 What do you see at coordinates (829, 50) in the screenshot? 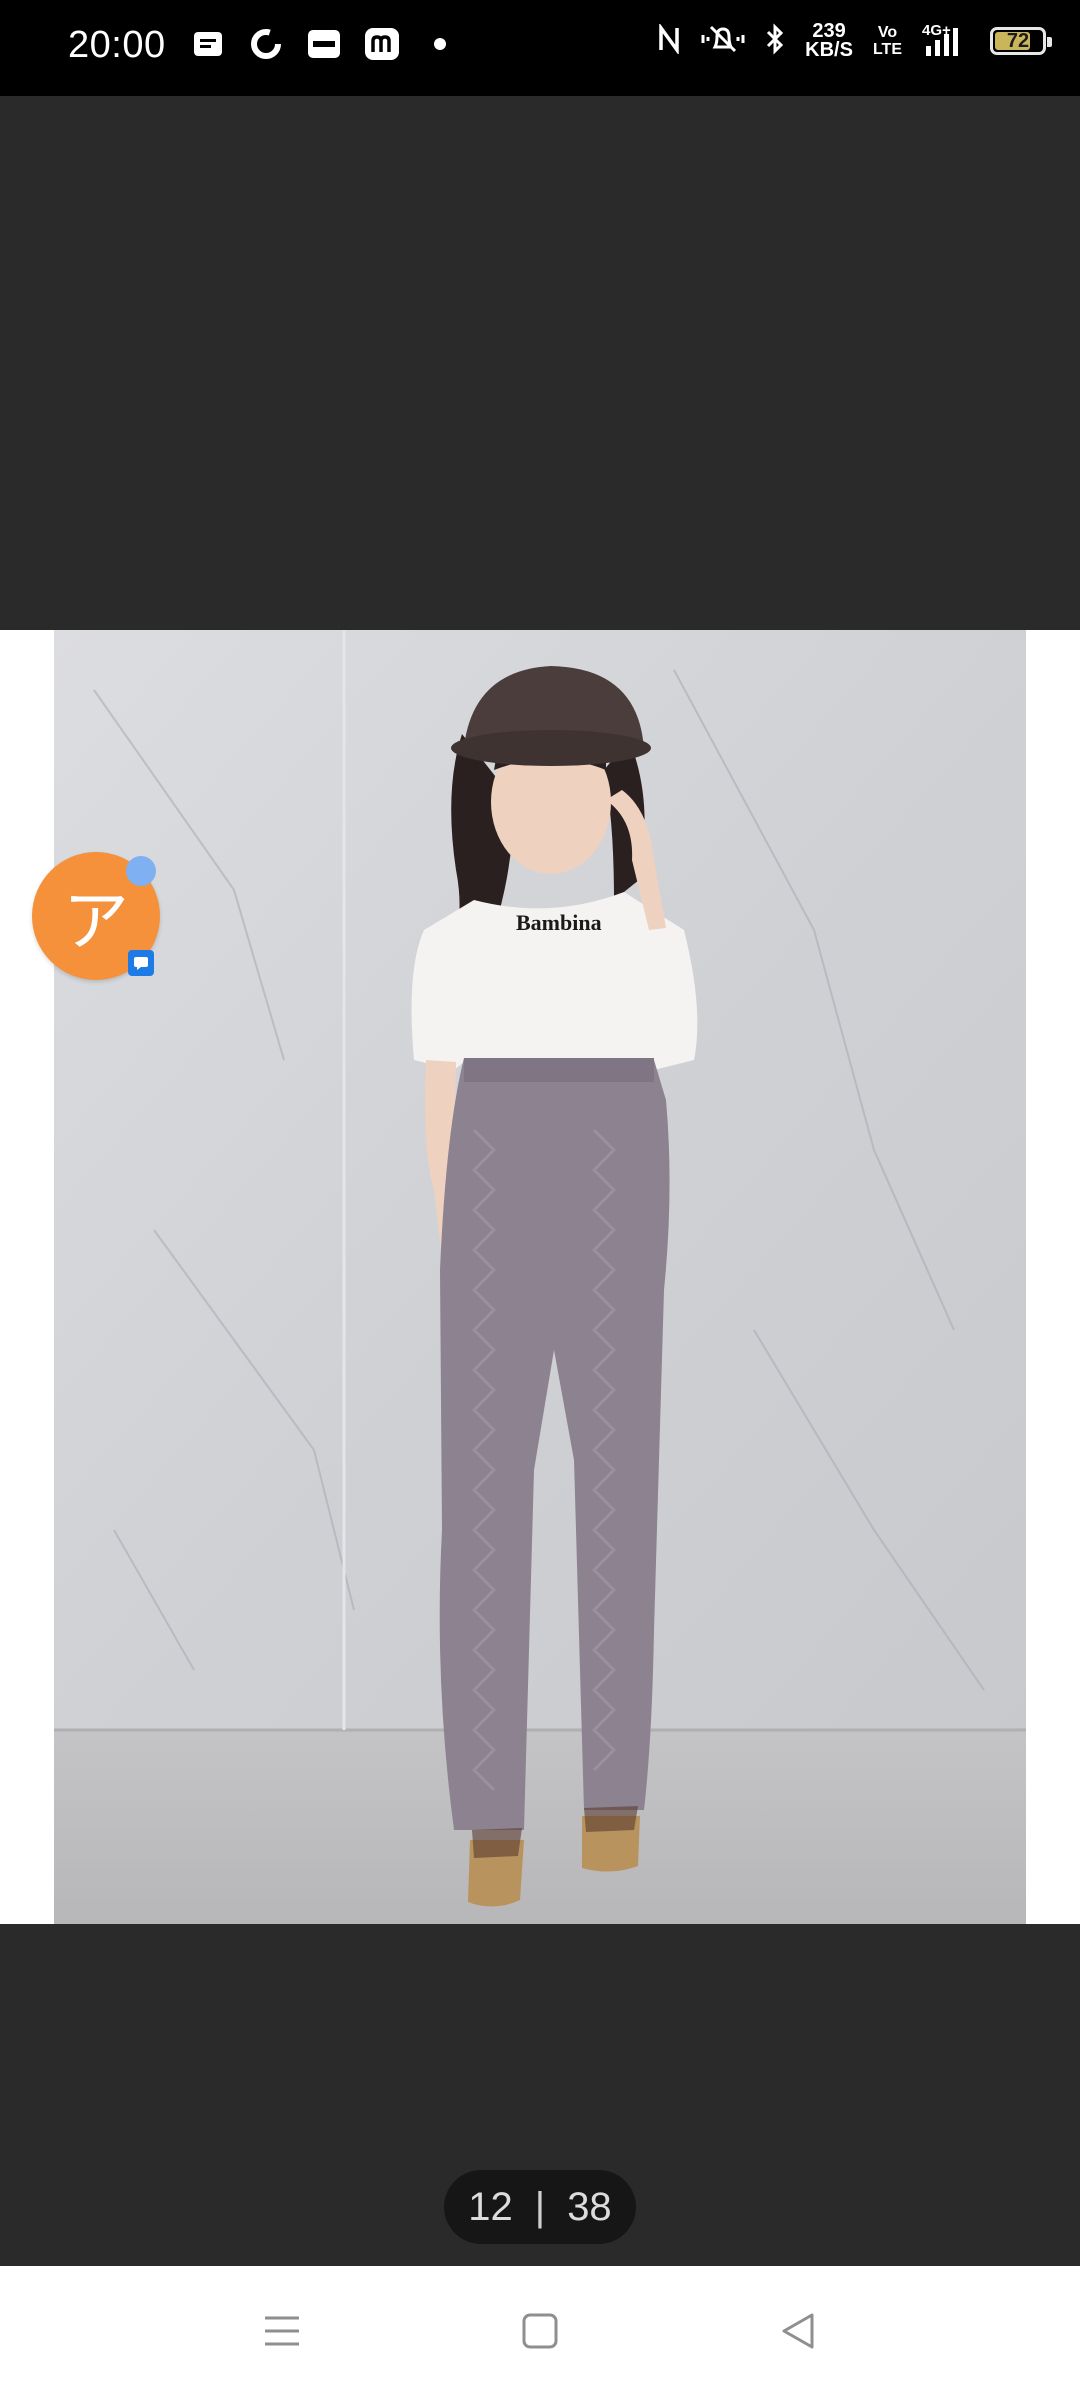
I see `speed-unit: KB/S` at bounding box center [829, 50].